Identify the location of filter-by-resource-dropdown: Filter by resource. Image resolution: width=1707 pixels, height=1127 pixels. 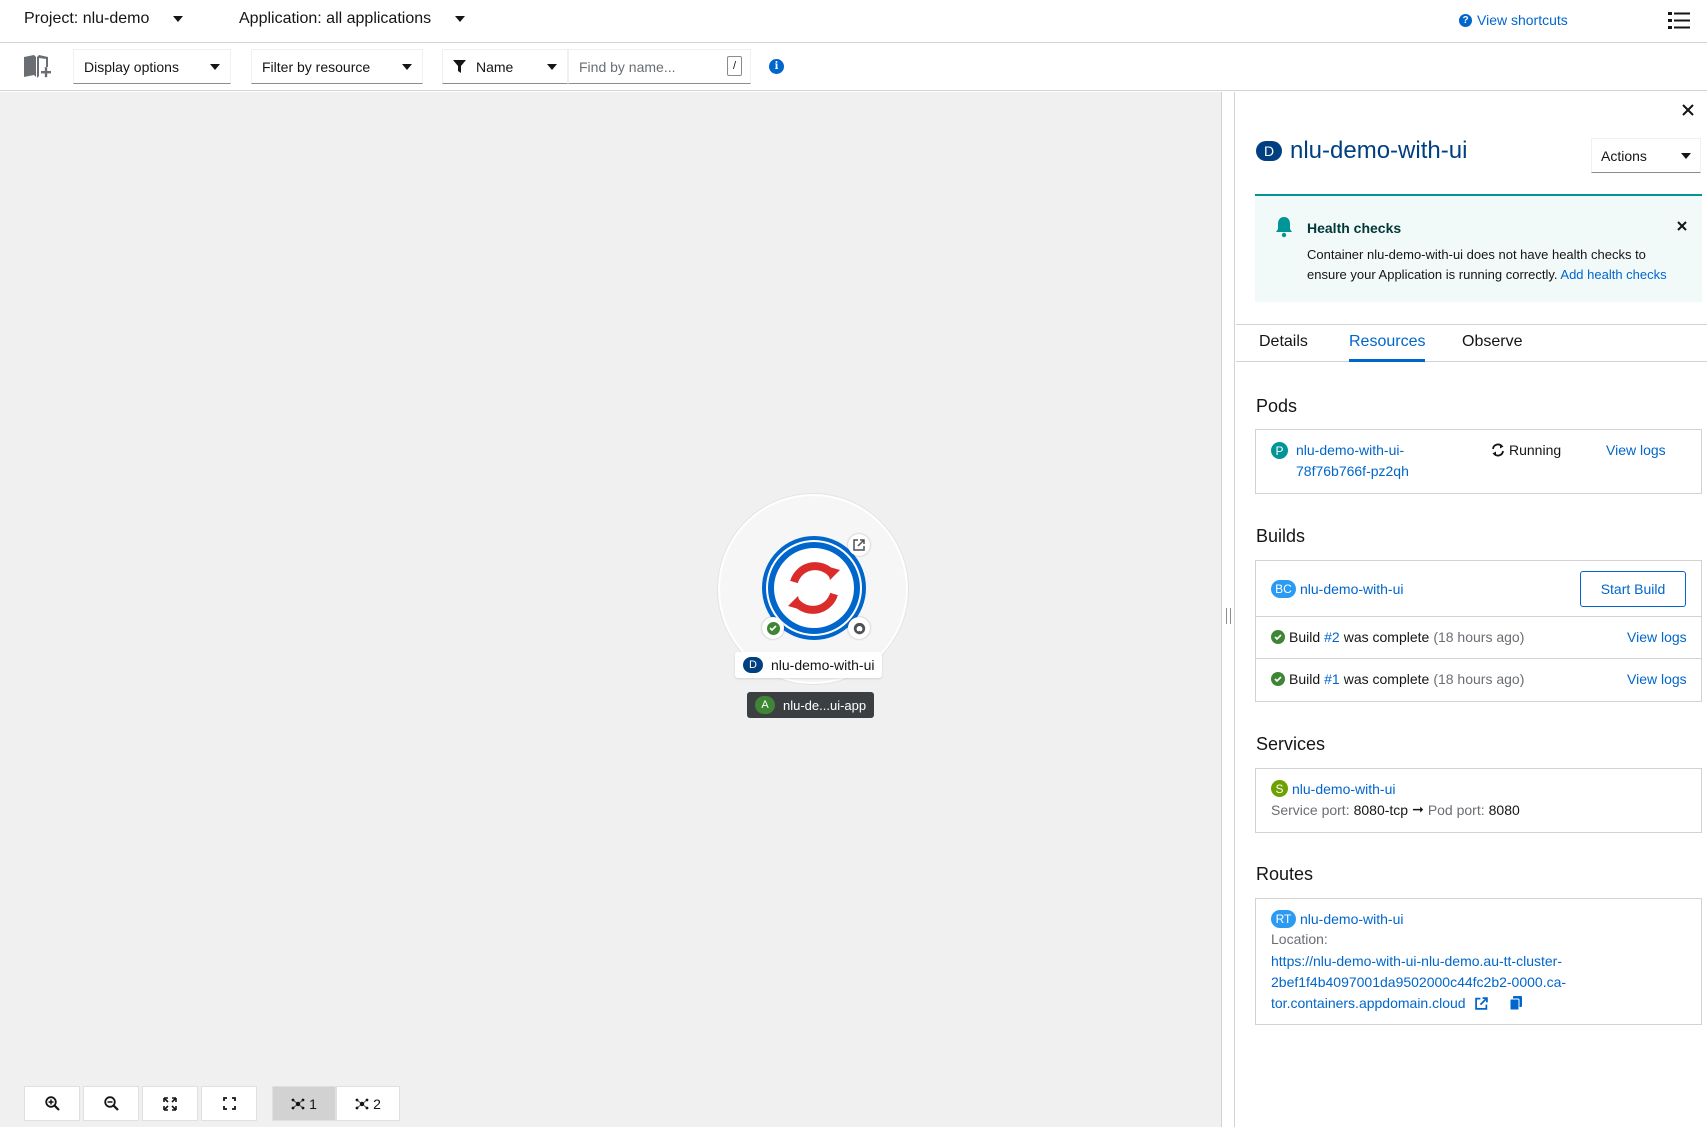
(337, 66).